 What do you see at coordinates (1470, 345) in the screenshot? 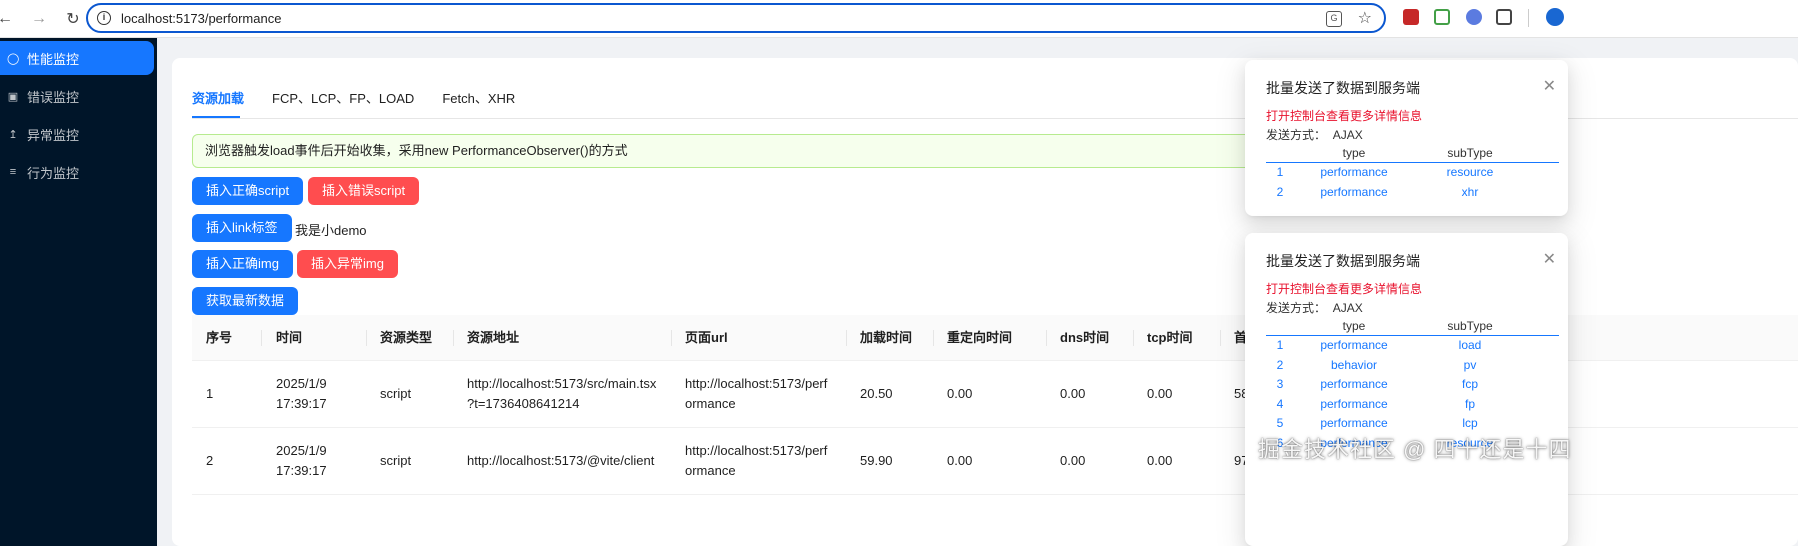
I see `item-subtype: load` at bounding box center [1470, 345].